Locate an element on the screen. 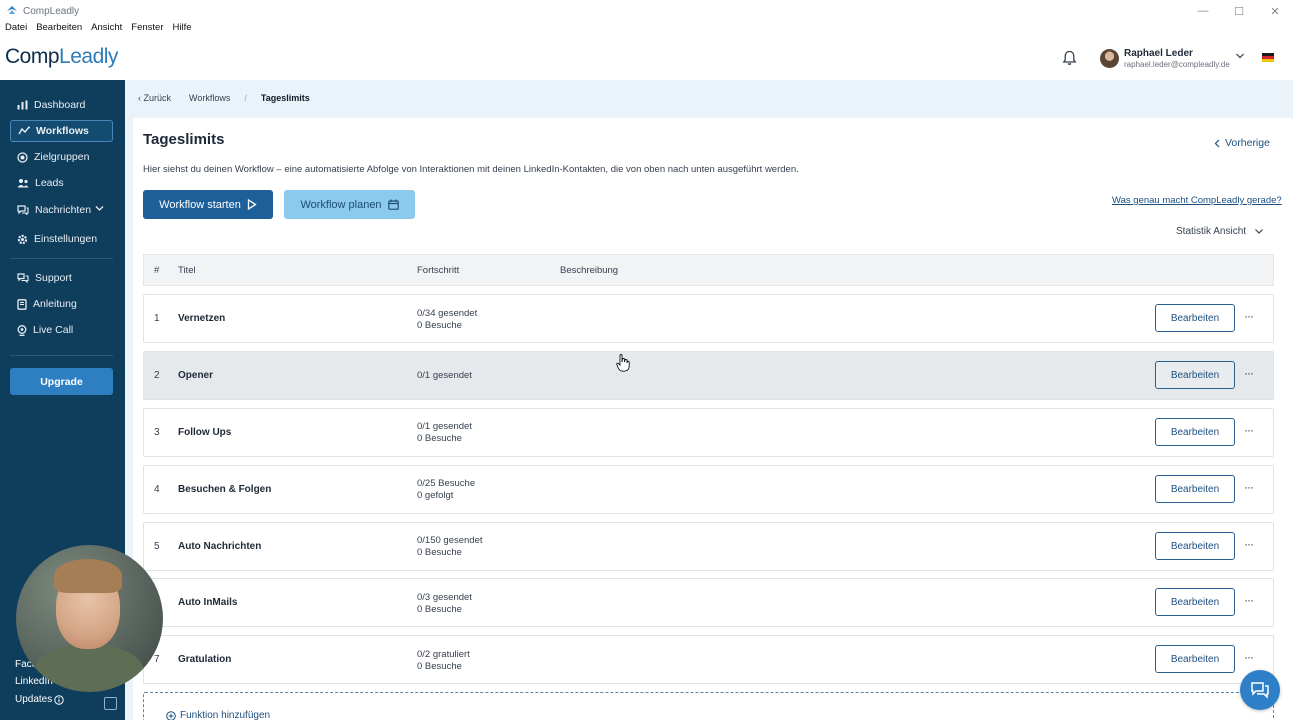 The image size is (1293, 720). bell-icon is located at coordinates (1069, 58).